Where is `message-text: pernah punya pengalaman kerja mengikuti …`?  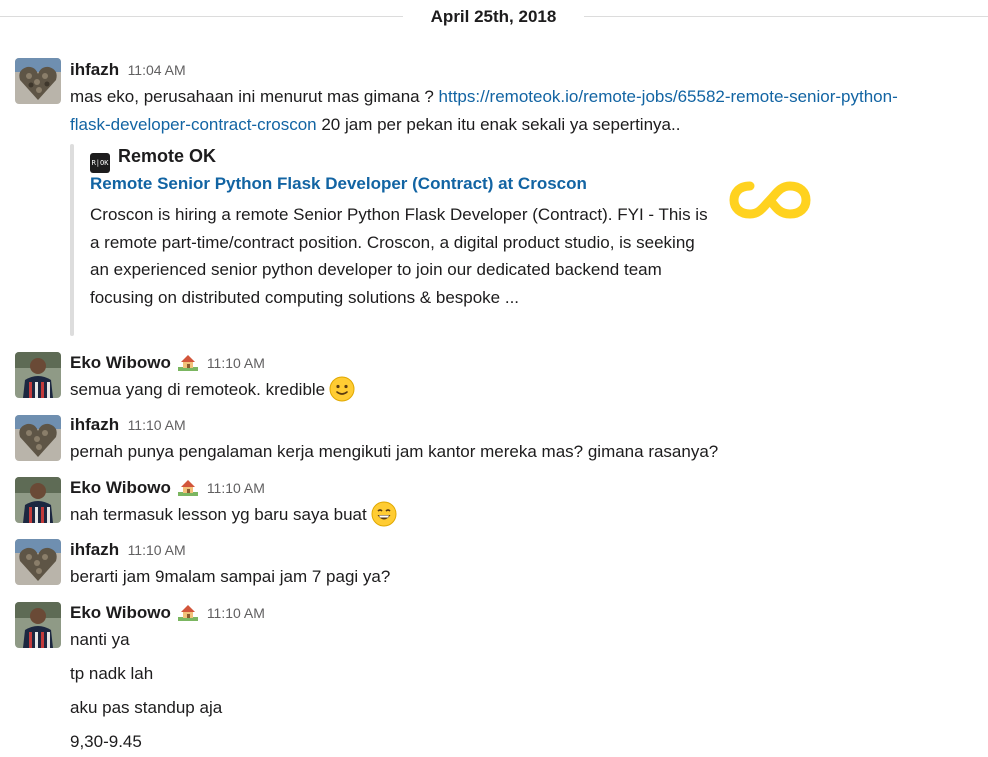
message-text: pernah punya pengalaman kerja mengikuti … is located at coordinates (394, 451).